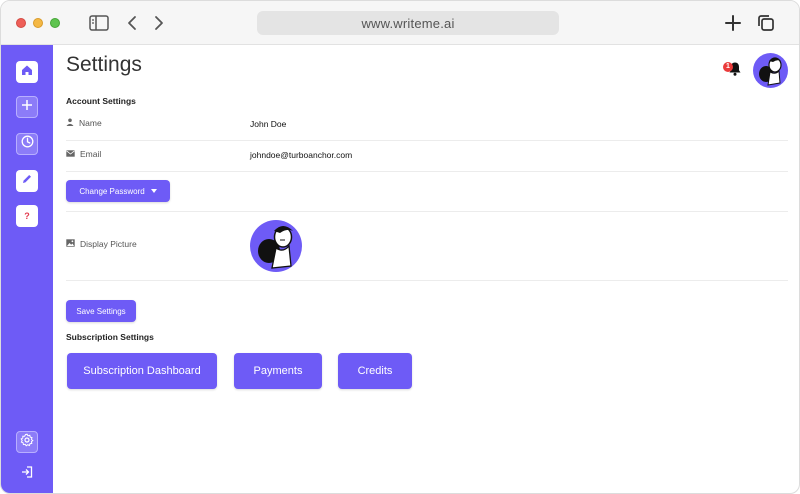 The height and width of the screenshot is (494, 800). I want to click on save-settings-button: Save Settings, so click(101, 311).